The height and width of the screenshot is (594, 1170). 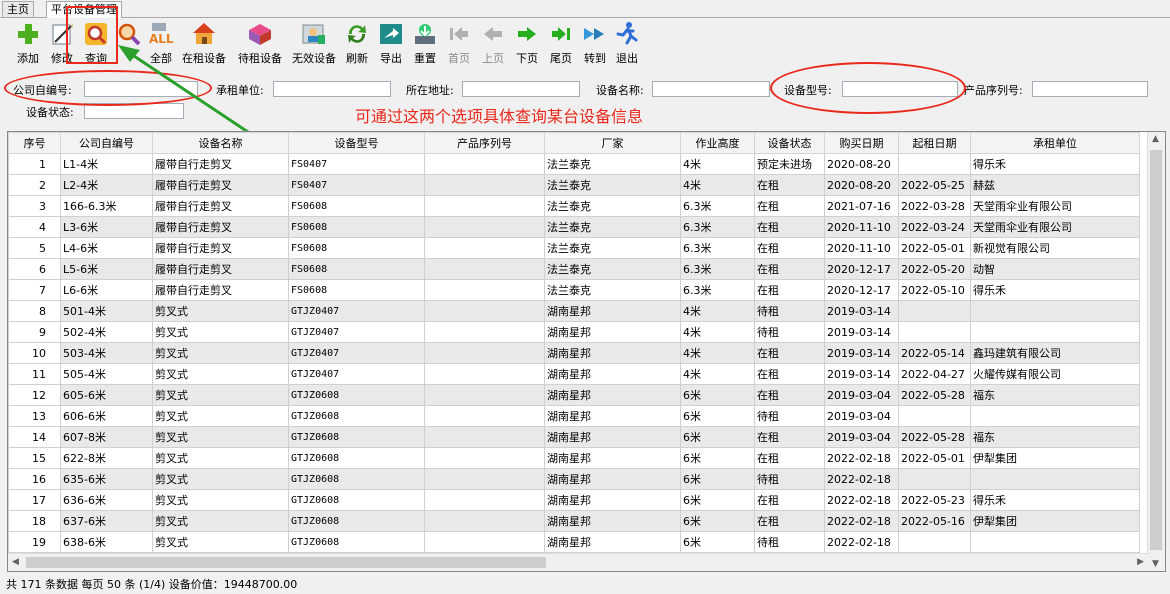 I want to click on exit-button: 退出, so click(x=627, y=42).